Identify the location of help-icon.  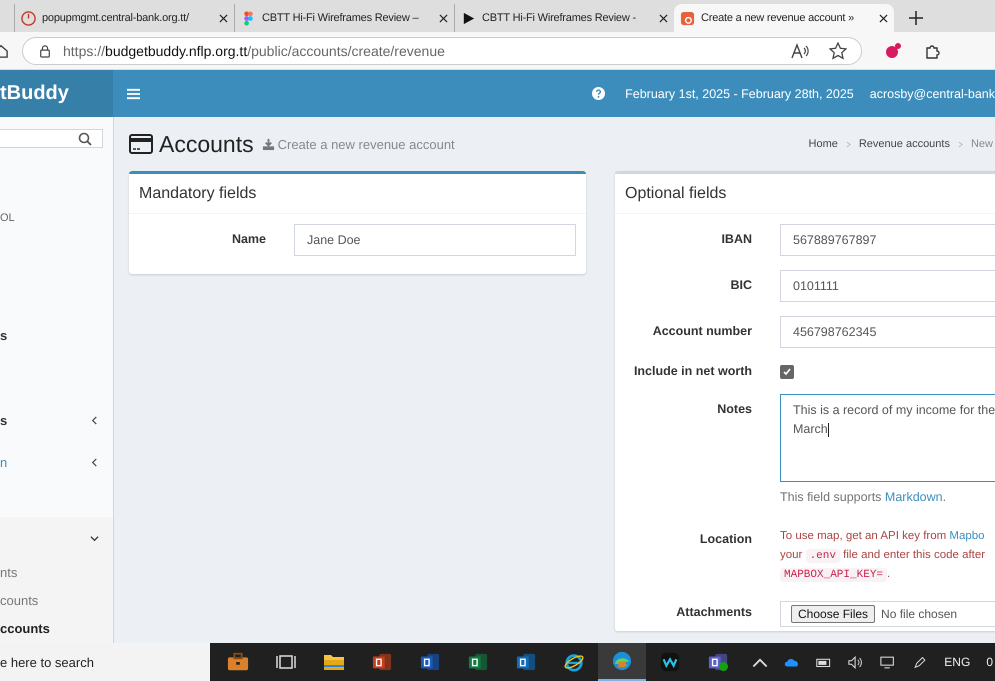
(599, 93).